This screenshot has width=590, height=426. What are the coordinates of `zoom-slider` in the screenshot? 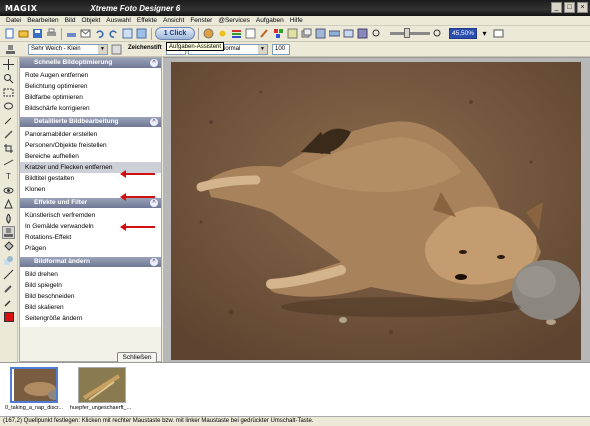 It's located at (410, 33).